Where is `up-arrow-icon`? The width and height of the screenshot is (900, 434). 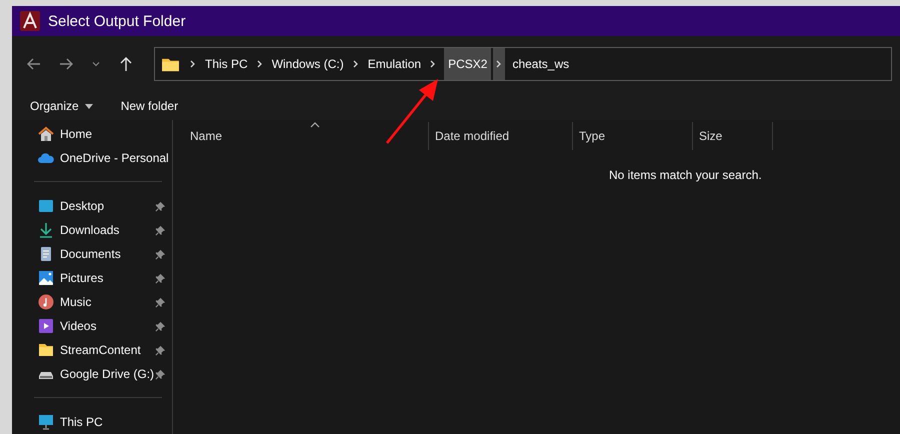 up-arrow-icon is located at coordinates (126, 64).